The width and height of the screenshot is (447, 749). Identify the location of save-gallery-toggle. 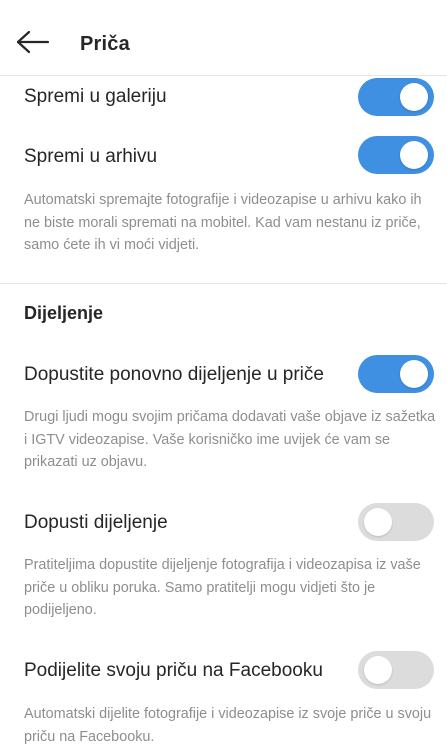
(396, 97).